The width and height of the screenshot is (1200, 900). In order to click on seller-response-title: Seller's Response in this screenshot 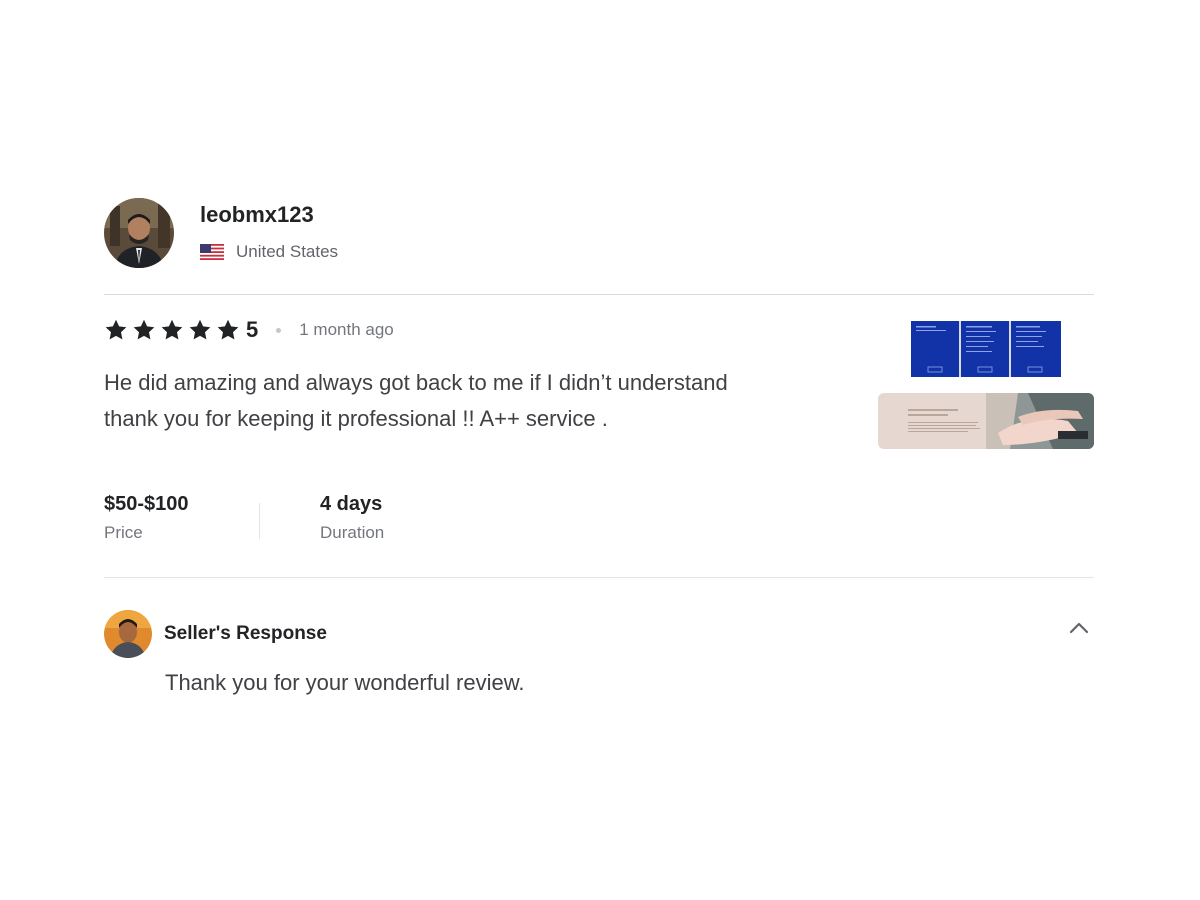, I will do `click(245, 633)`.